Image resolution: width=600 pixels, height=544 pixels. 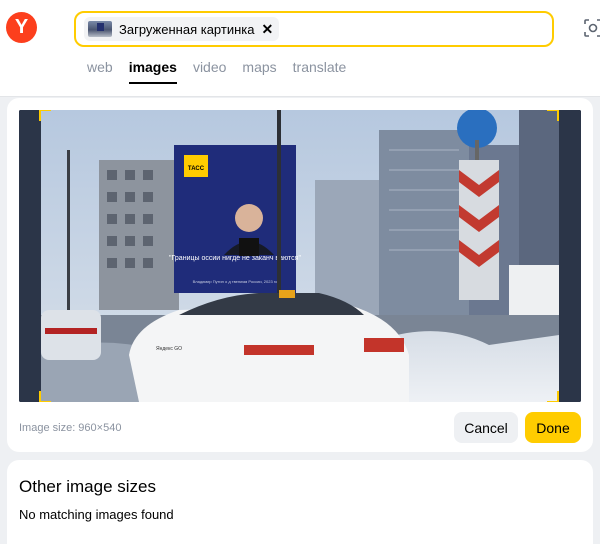 I want to click on search-box: Загруженная картинка ✕, so click(x=314, y=29).